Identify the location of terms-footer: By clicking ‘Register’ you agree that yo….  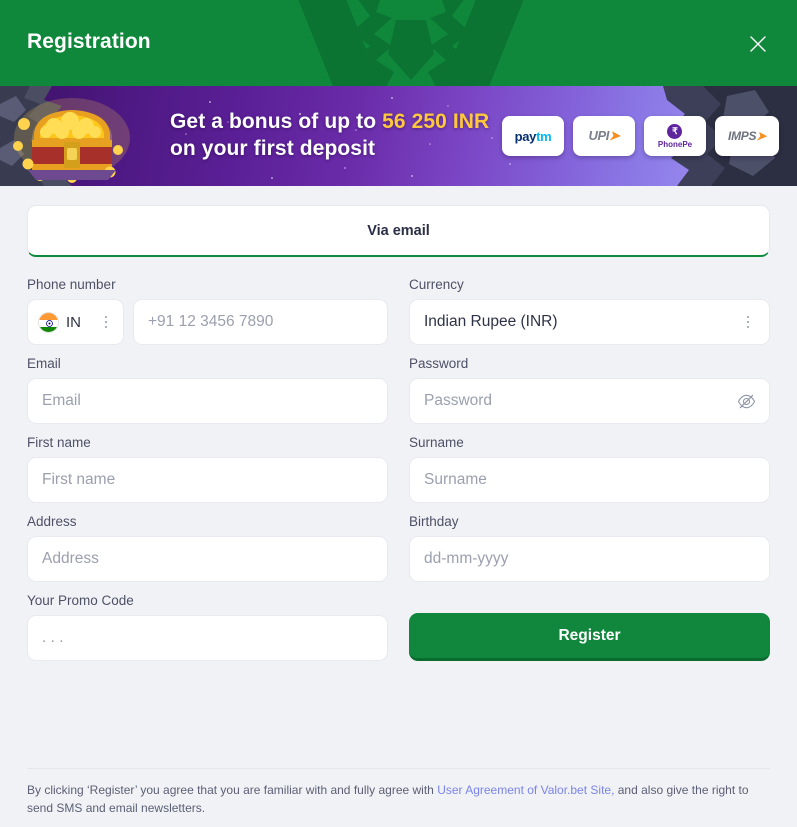
(398, 797).